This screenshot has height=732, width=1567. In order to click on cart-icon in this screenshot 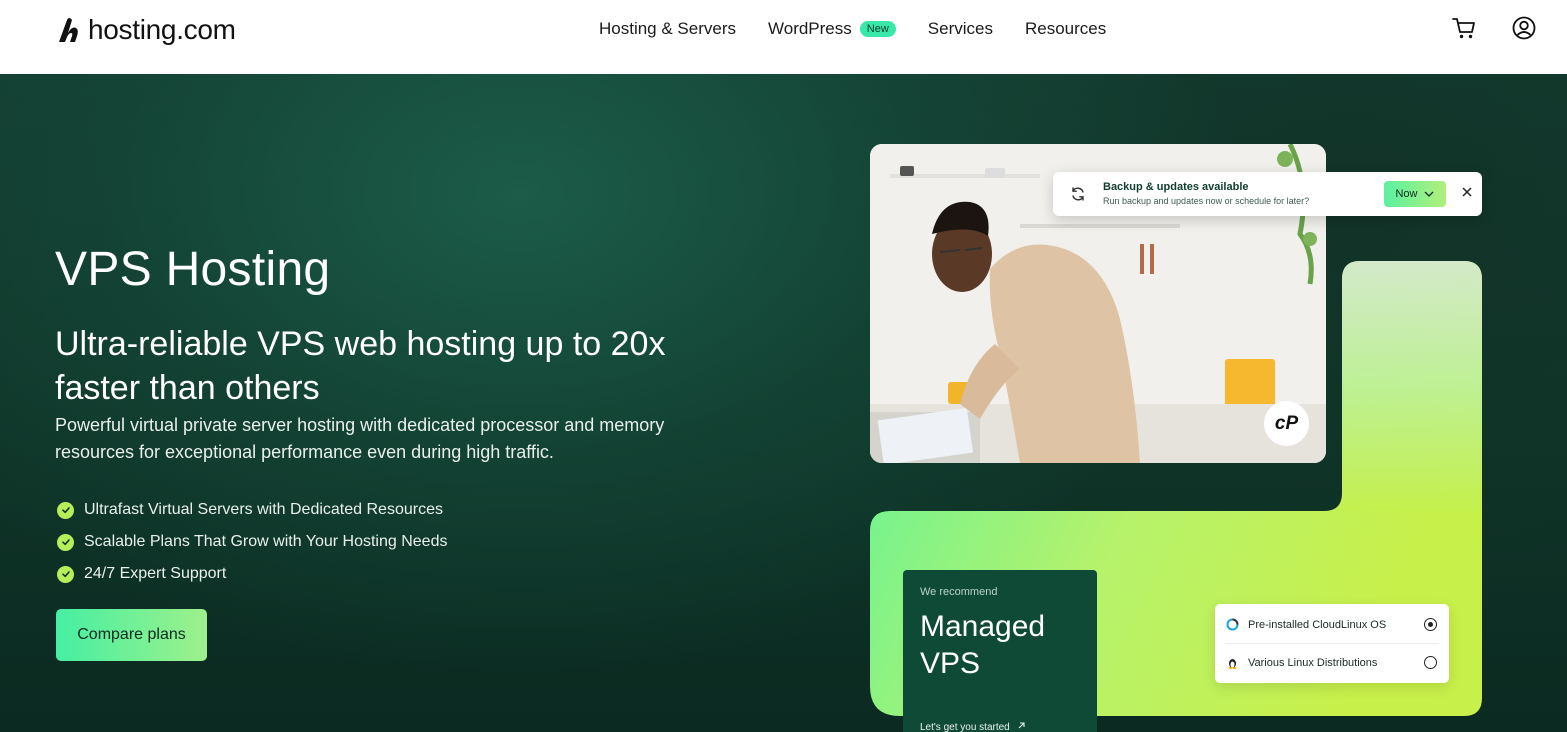, I will do `click(1464, 28)`.